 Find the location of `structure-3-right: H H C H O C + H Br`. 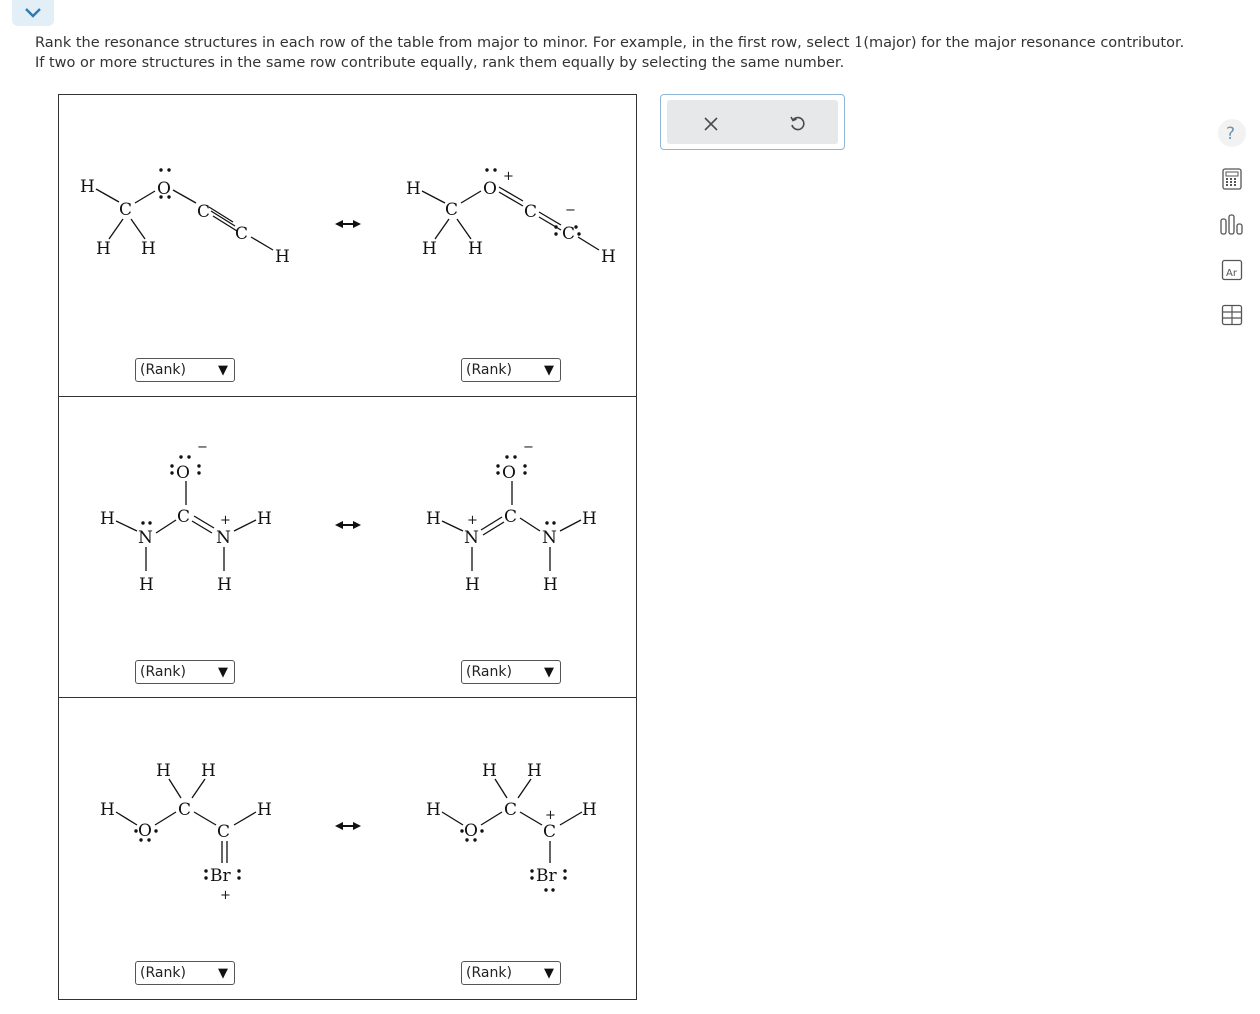

structure-3-right: H H C H O C + H Br is located at coordinates (511, 826).